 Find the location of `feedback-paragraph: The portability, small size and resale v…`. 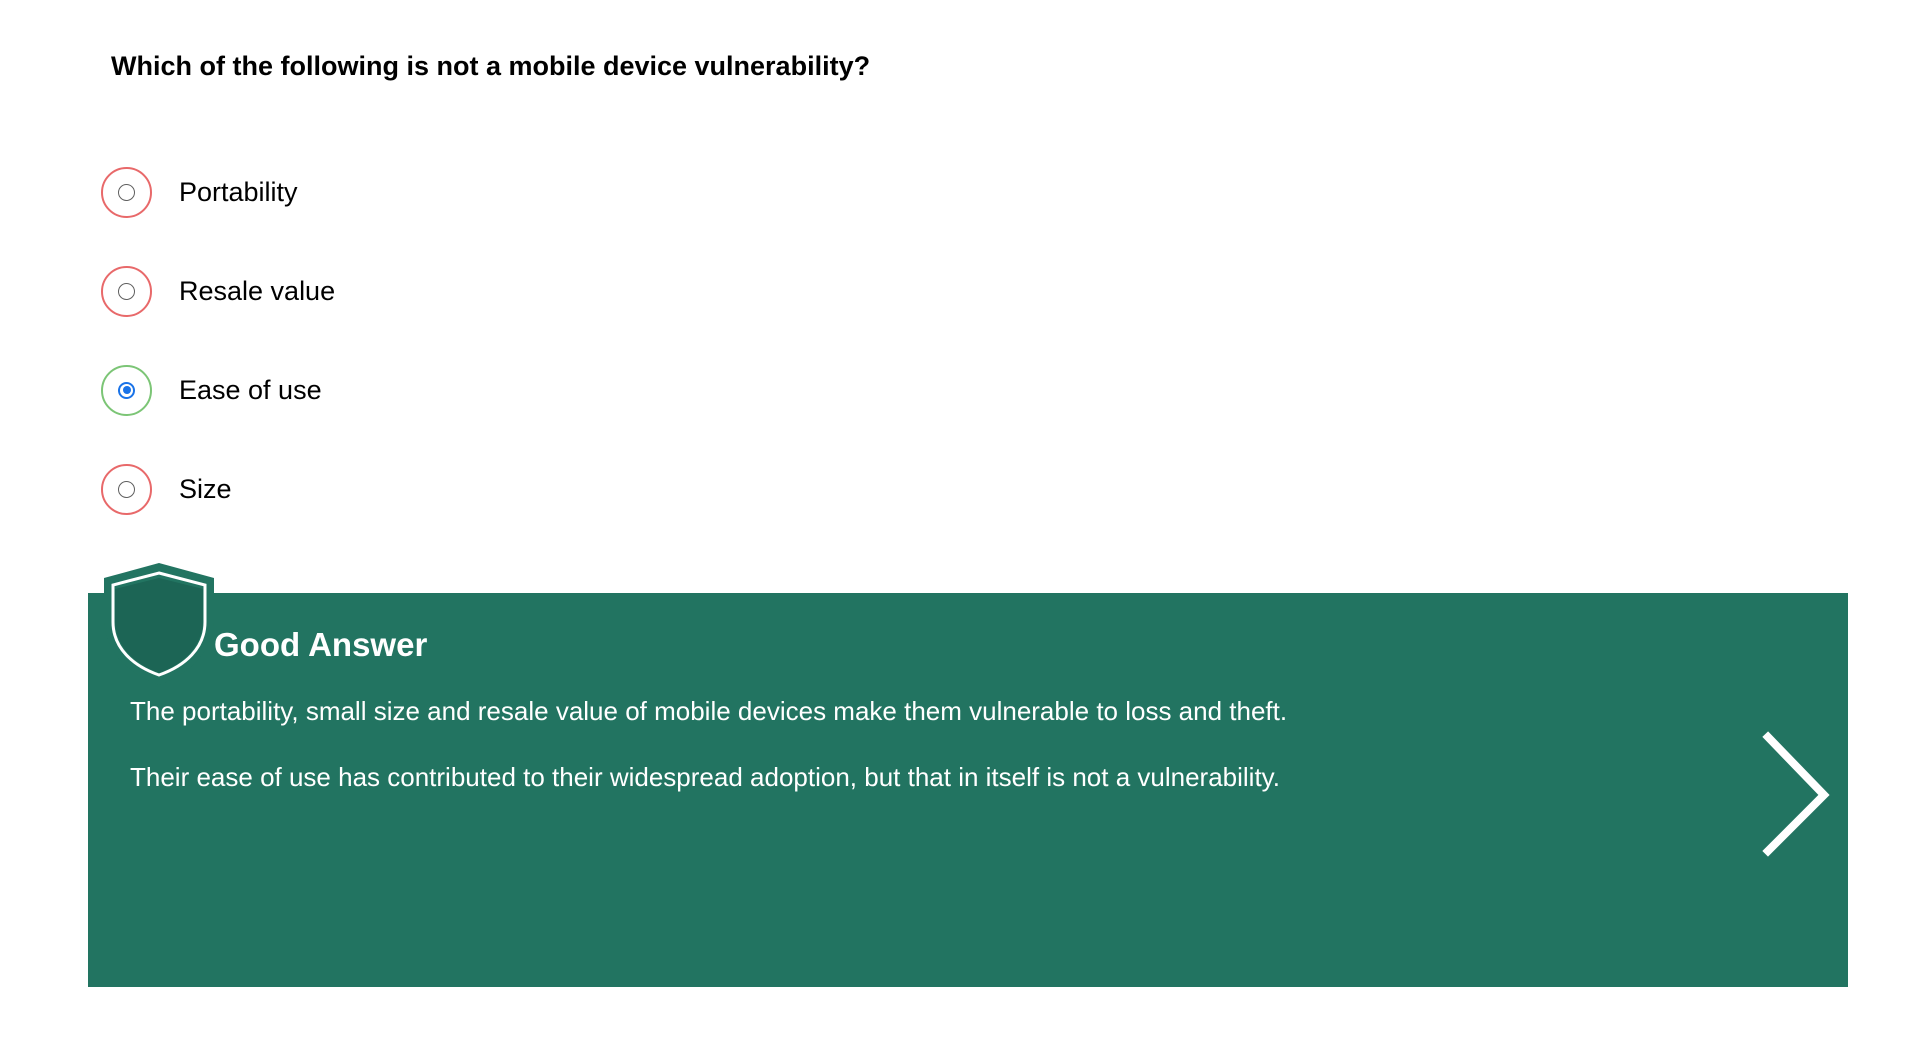

feedback-paragraph: The portability, small size and resale v… is located at coordinates (709, 711).